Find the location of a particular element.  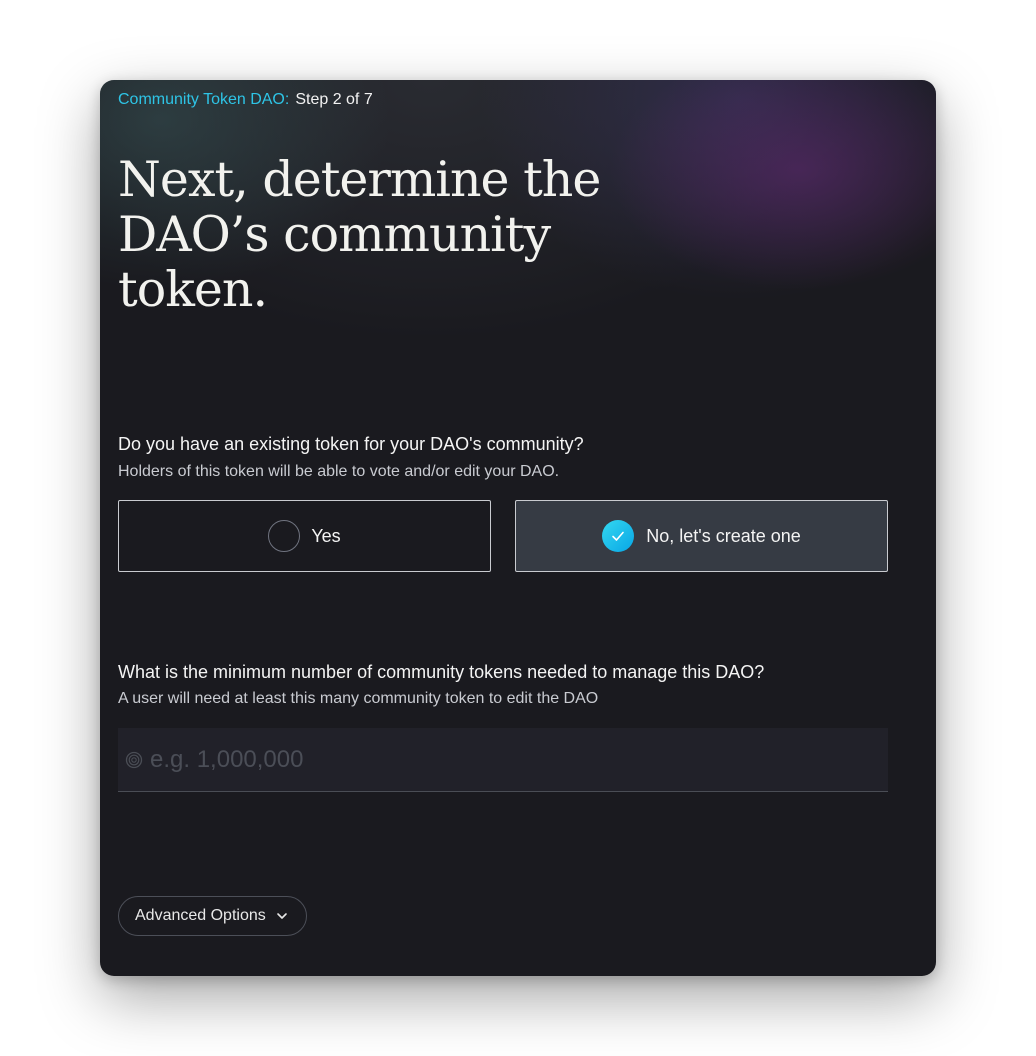

breadcrumb: Community Token DAO: Step 2 of 7 is located at coordinates (245, 100).